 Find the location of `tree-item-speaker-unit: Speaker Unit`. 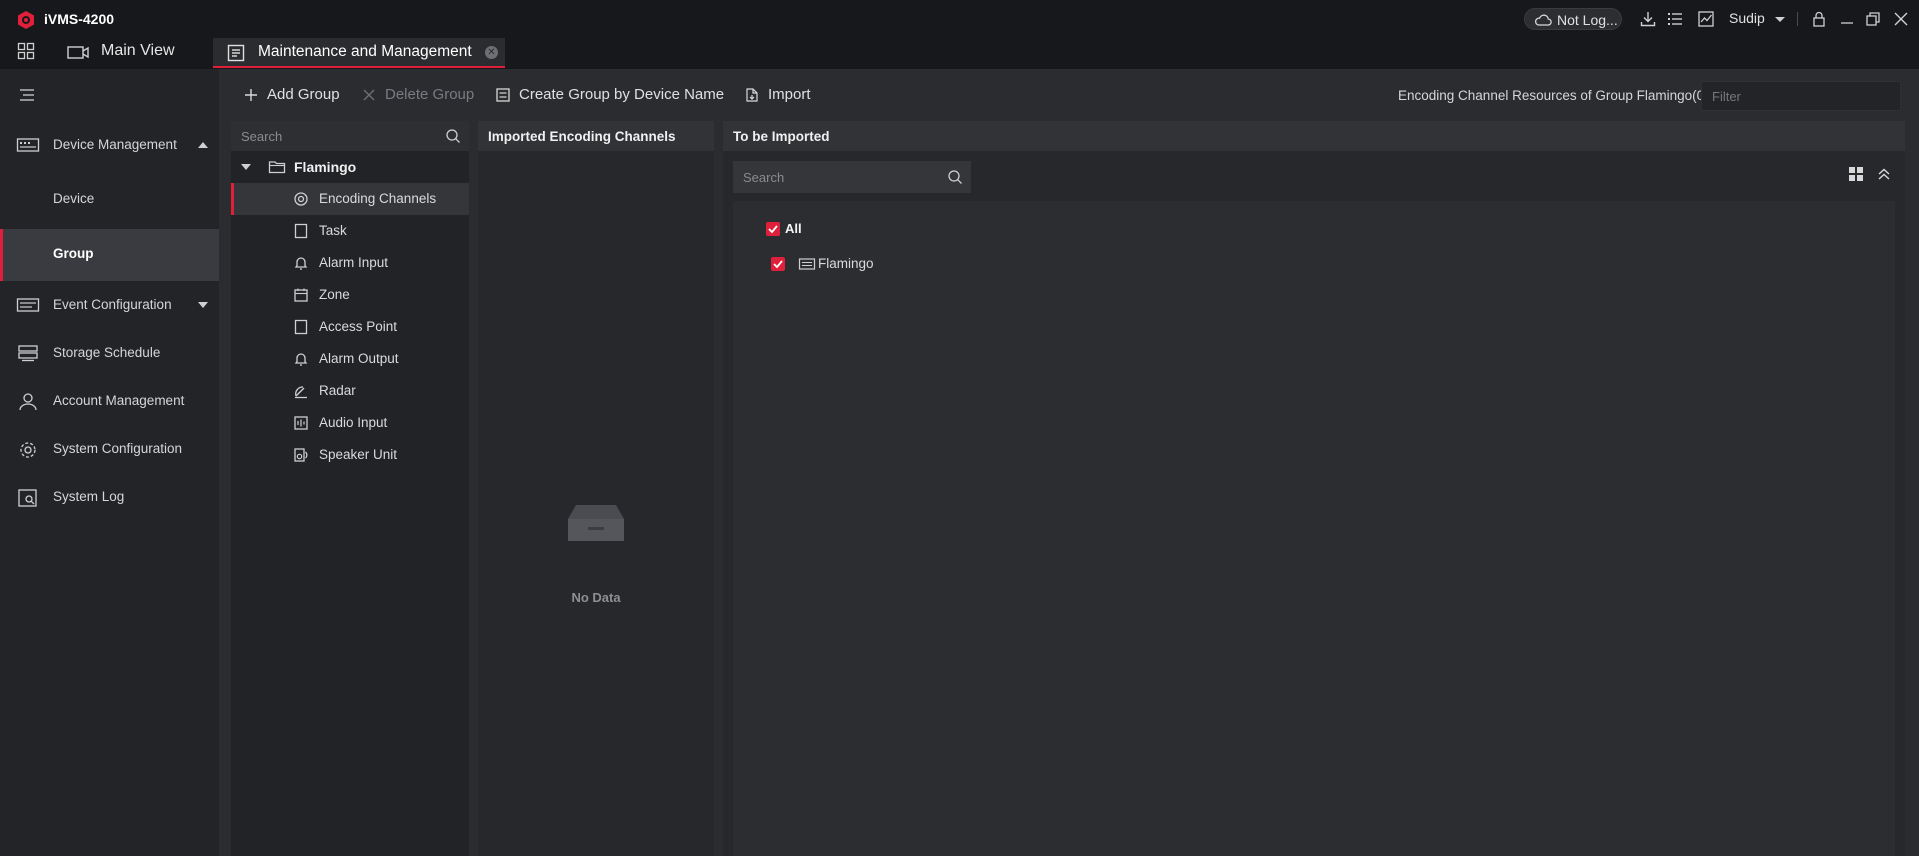

tree-item-speaker-unit: Speaker Unit is located at coordinates (350, 455).